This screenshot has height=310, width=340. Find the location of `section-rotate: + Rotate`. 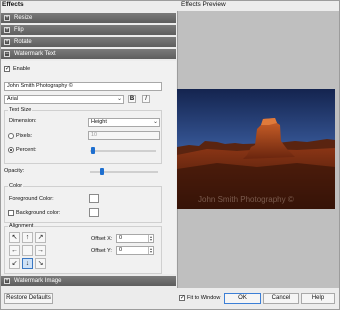

section-rotate: + Rotate is located at coordinates (88, 42).